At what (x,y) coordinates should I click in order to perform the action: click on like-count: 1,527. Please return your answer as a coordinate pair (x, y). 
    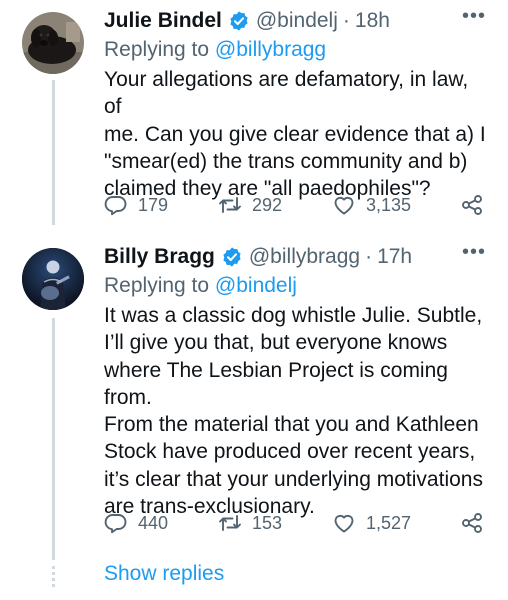
    Looking at the image, I should click on (389, 522).